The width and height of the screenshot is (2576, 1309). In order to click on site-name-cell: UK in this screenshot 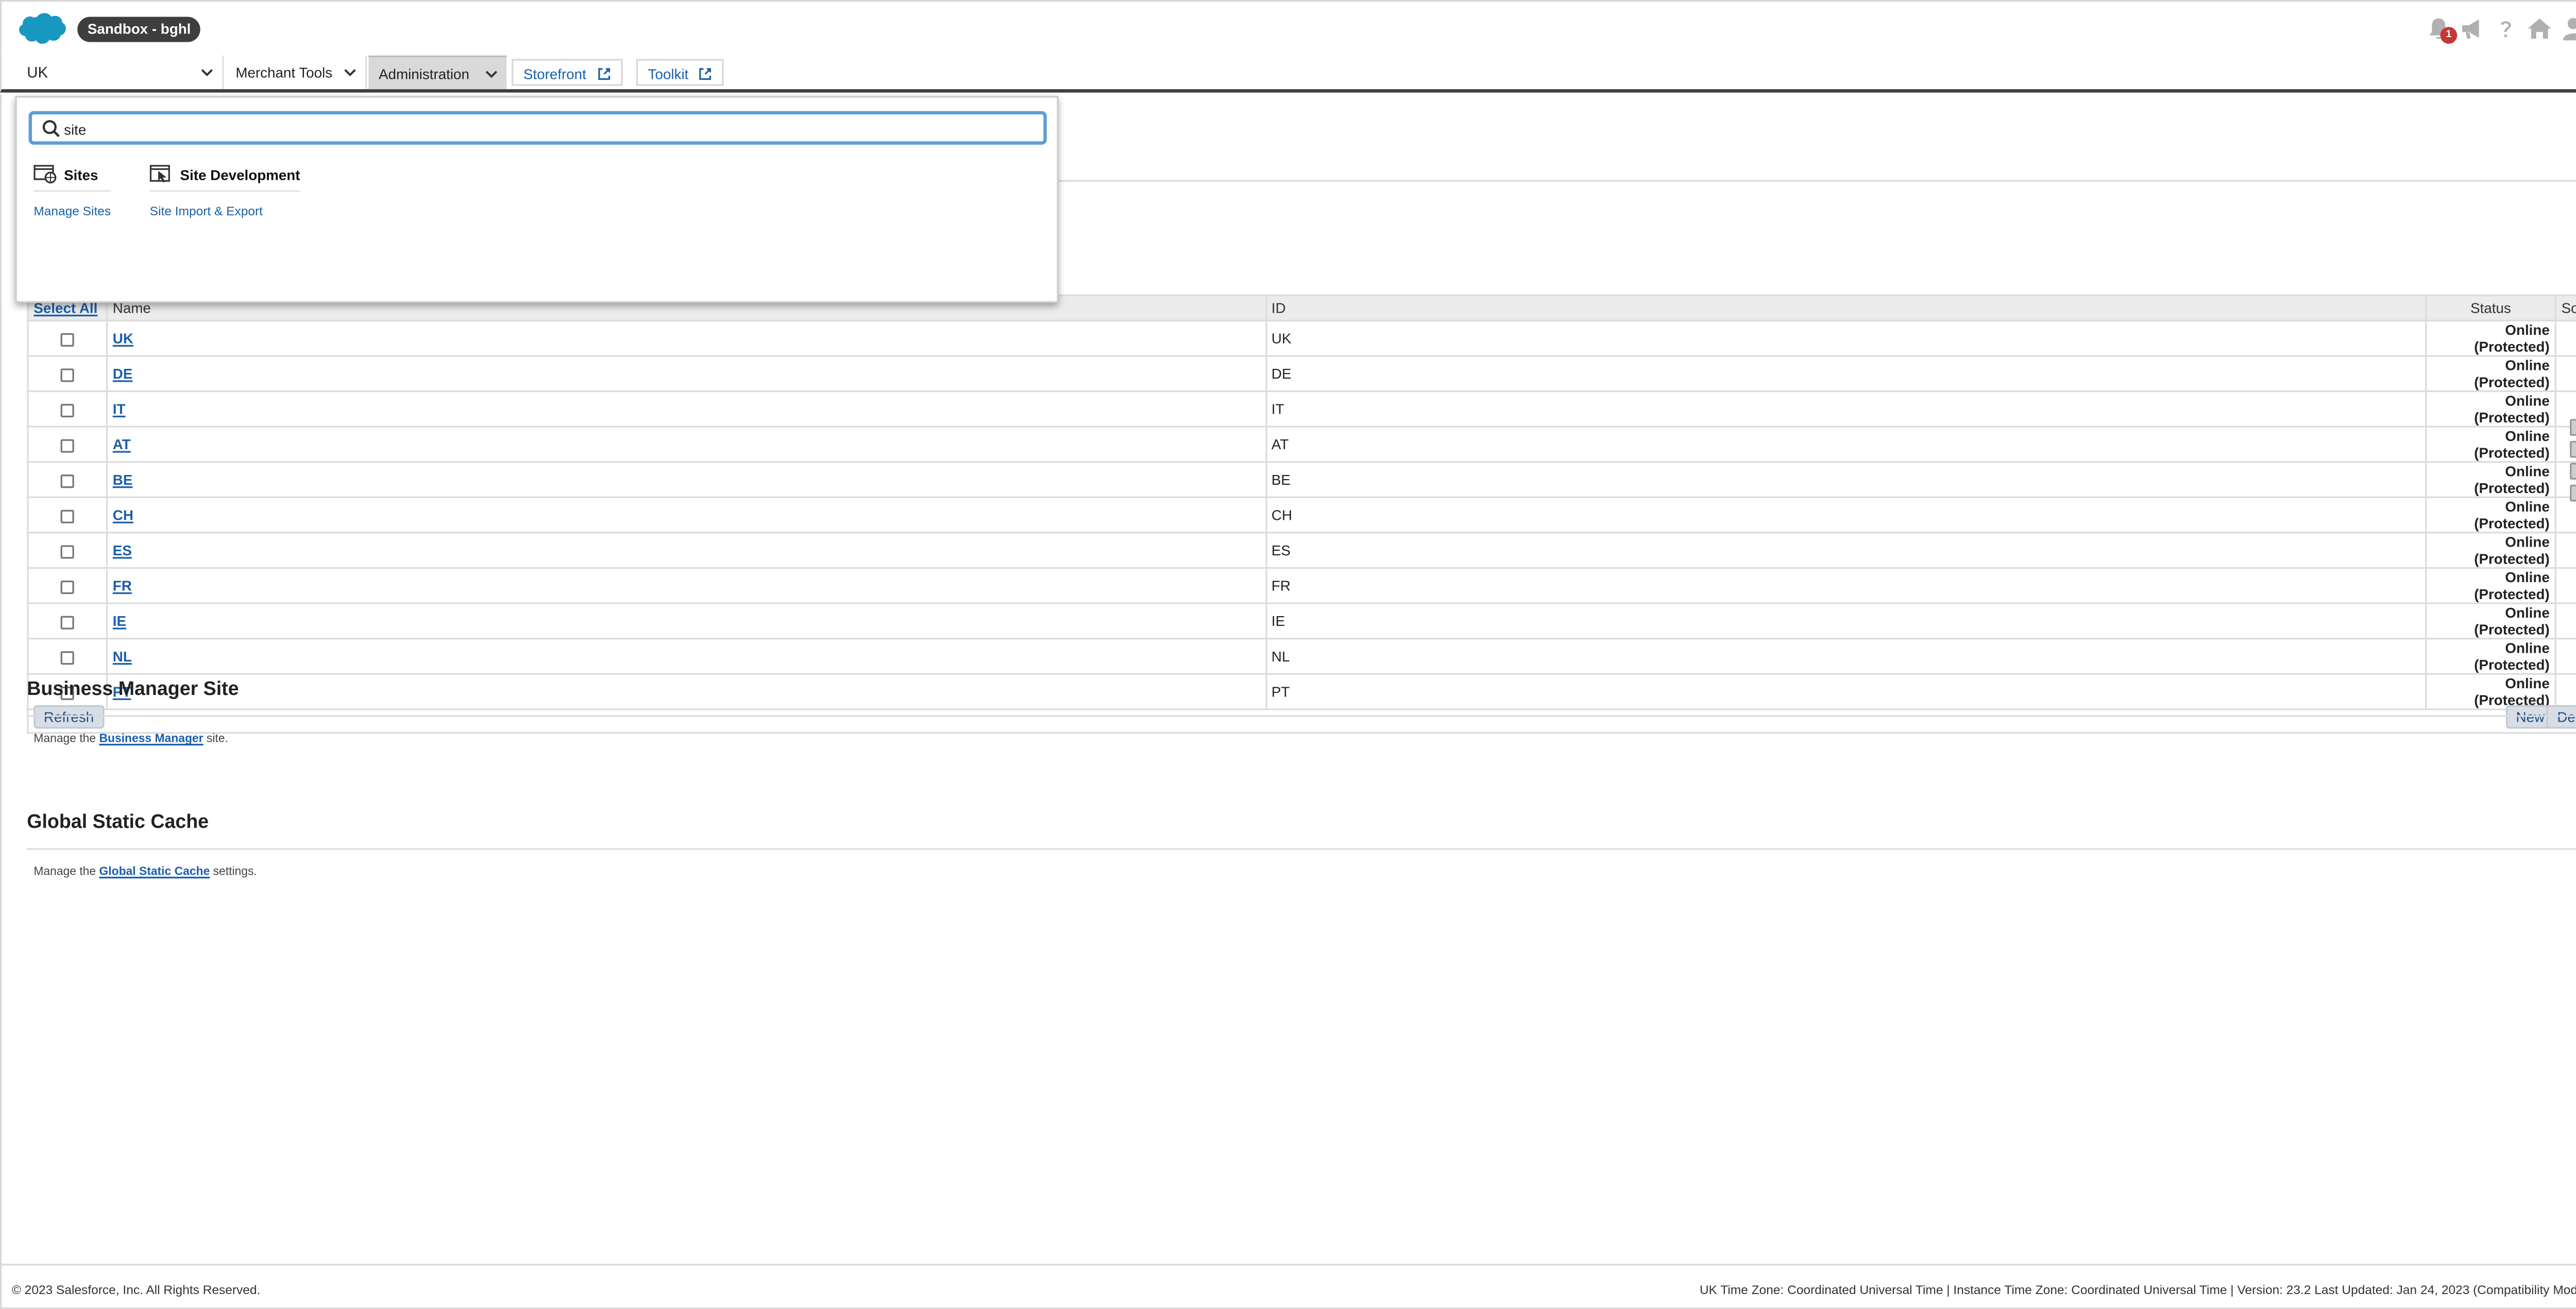, I will do `click(686, 338)`.